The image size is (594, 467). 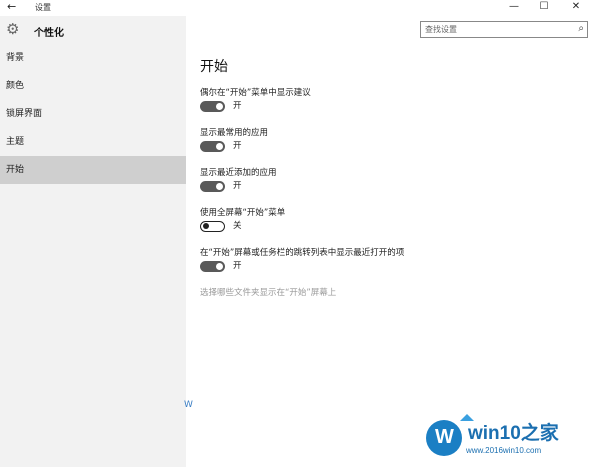 I want to click on maximize-button: ☐, so click(x=544, y=7).